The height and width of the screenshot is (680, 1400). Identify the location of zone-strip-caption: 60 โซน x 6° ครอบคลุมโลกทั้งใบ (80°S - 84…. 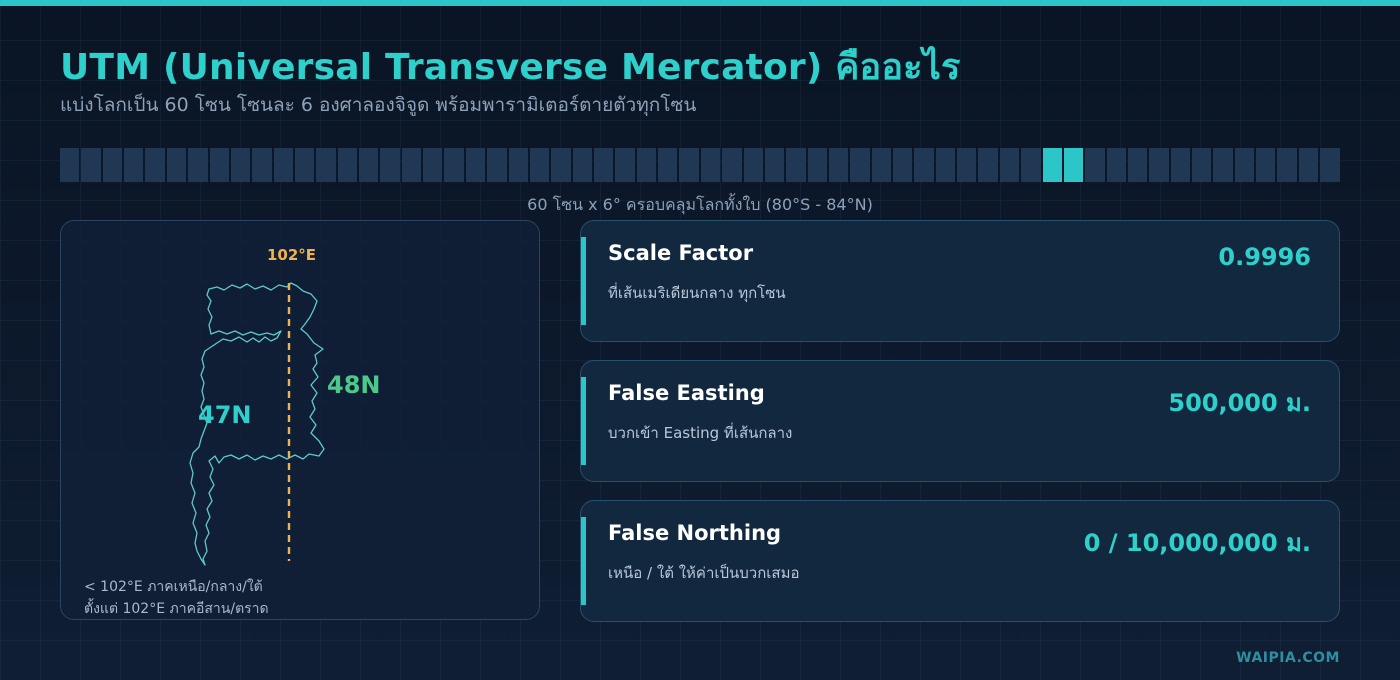
(700, 204).